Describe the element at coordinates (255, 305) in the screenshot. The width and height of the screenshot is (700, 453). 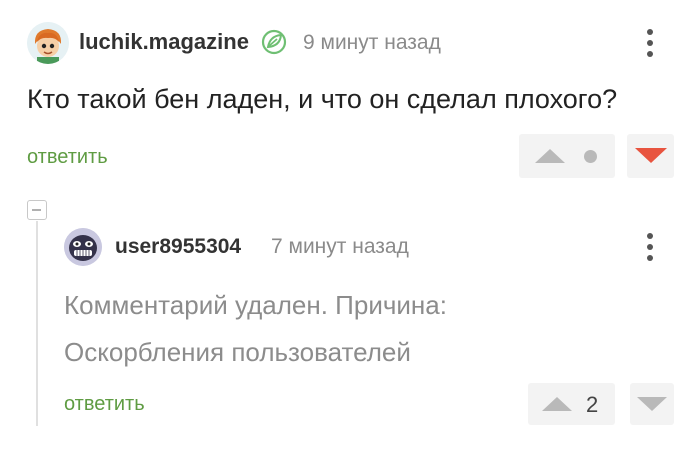
I see `deleted-reason-line1: Комментарий удален. Причина:` at that location.